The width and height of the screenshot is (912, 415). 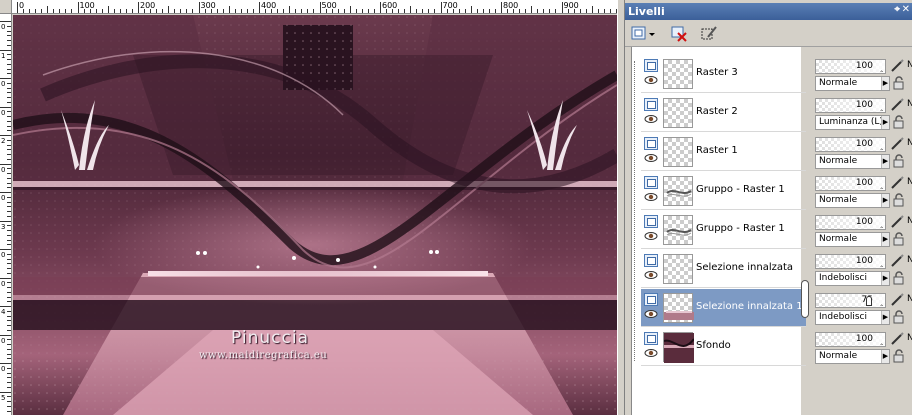 I want to click on panel-splitter, so click(x=621, y=207).